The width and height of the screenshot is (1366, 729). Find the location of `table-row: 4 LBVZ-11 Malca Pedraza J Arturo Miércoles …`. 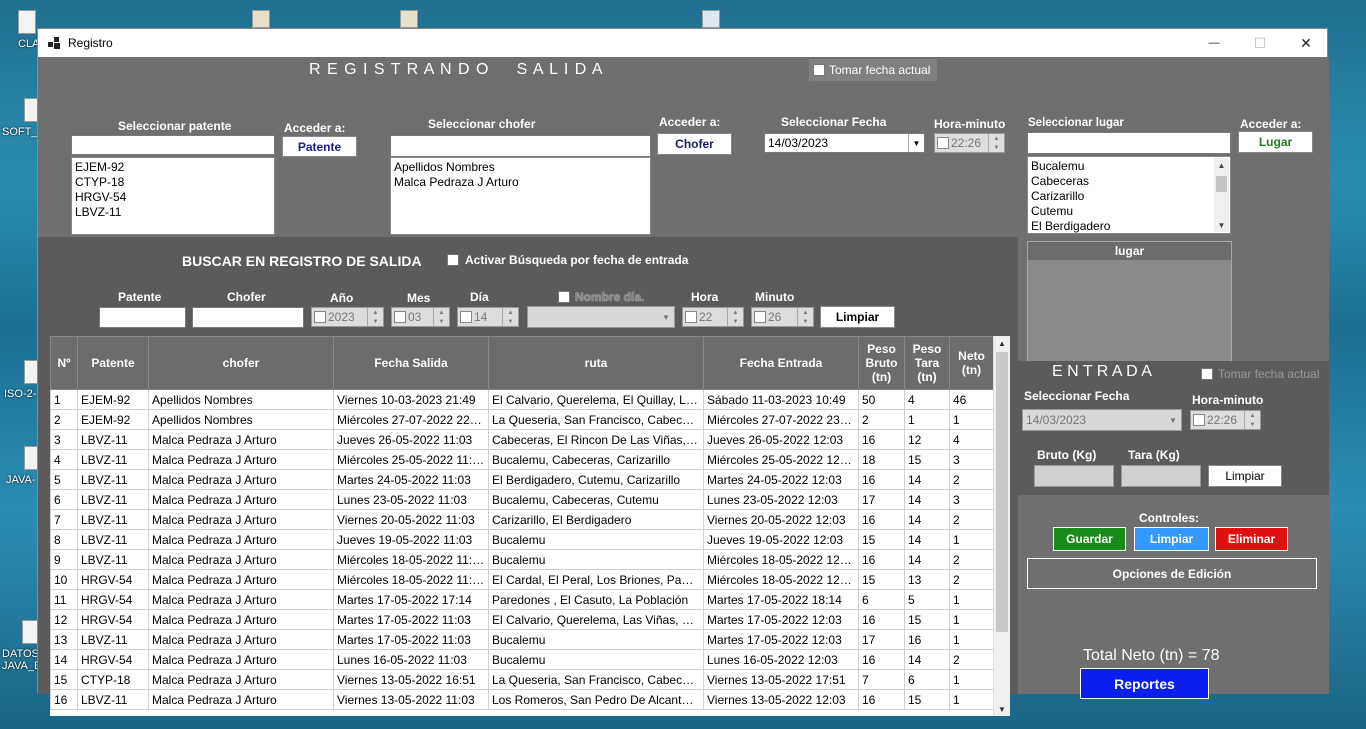

table-row: 4 LBVZ-11 Malca Pedraza J Arturo Miércoles … is located at coordinates (522, 459).